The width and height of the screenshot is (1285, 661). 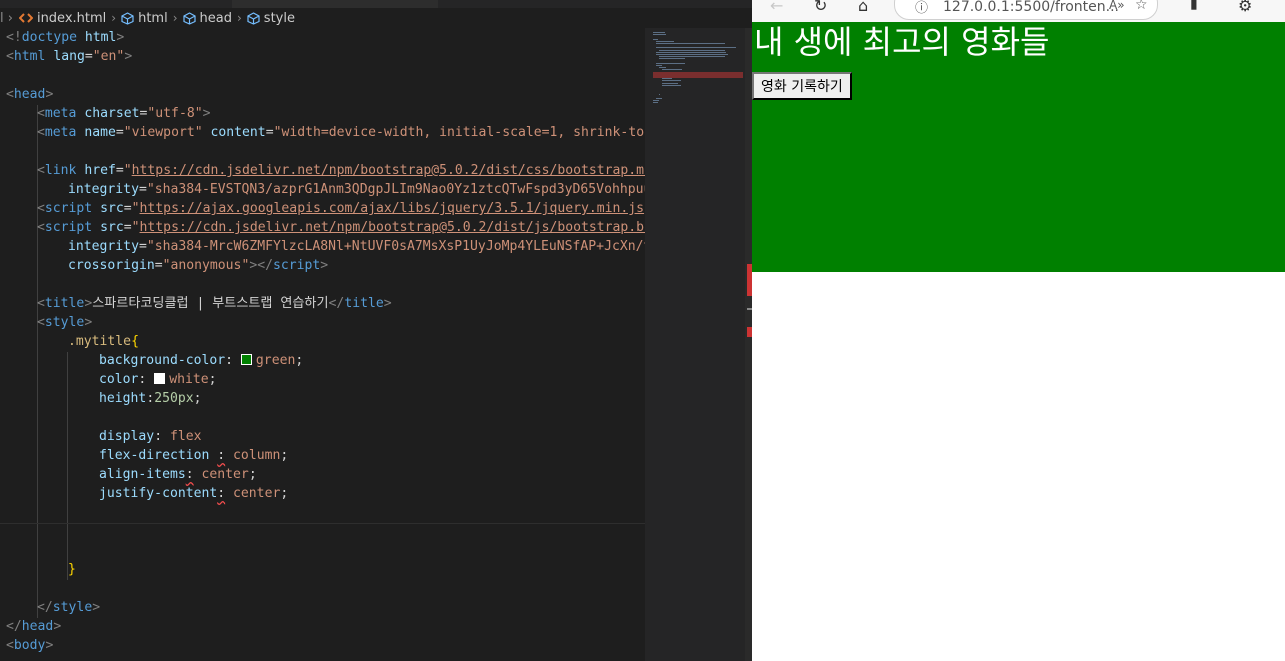 I want to click on breadcrumb-file: index.html, so click(x=71, y=18).